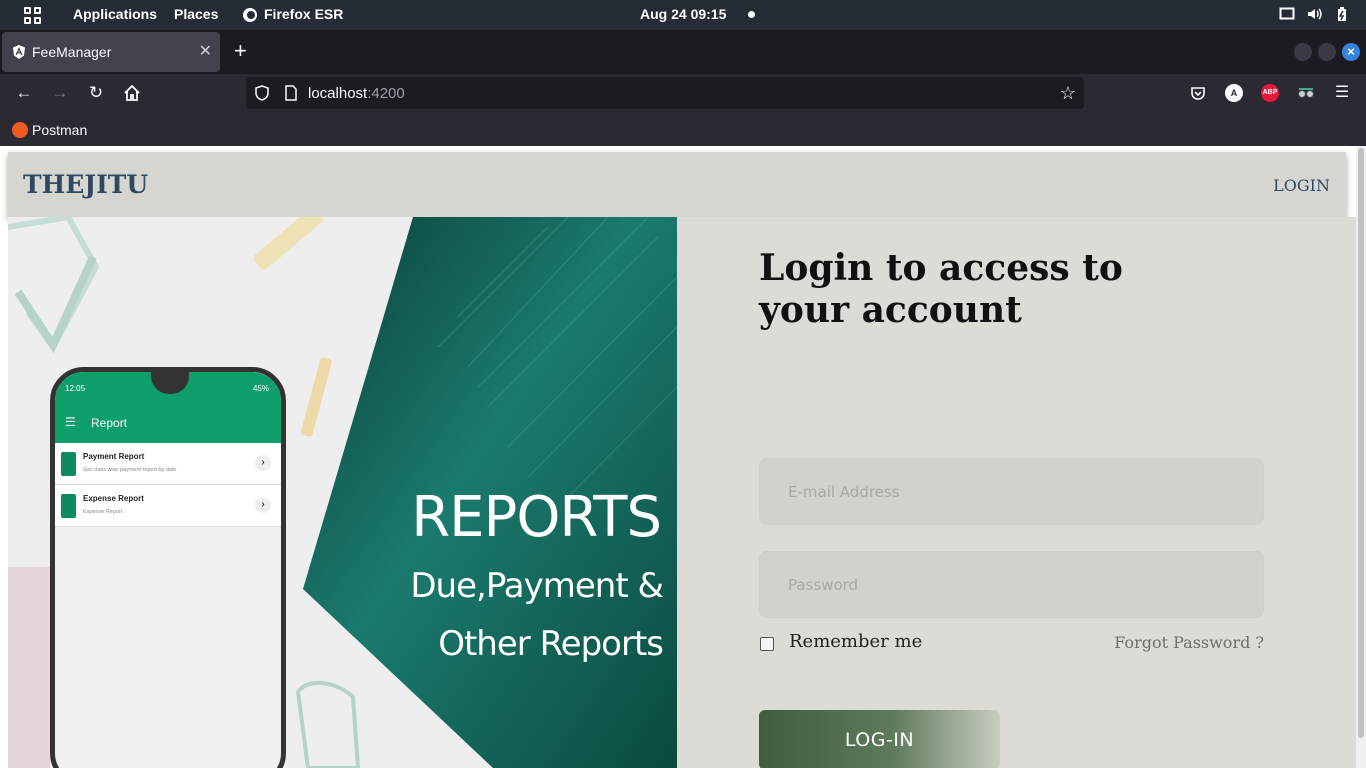 The image size is (1366, 768). I want to click on remember-checkbox, so click(767, 643).